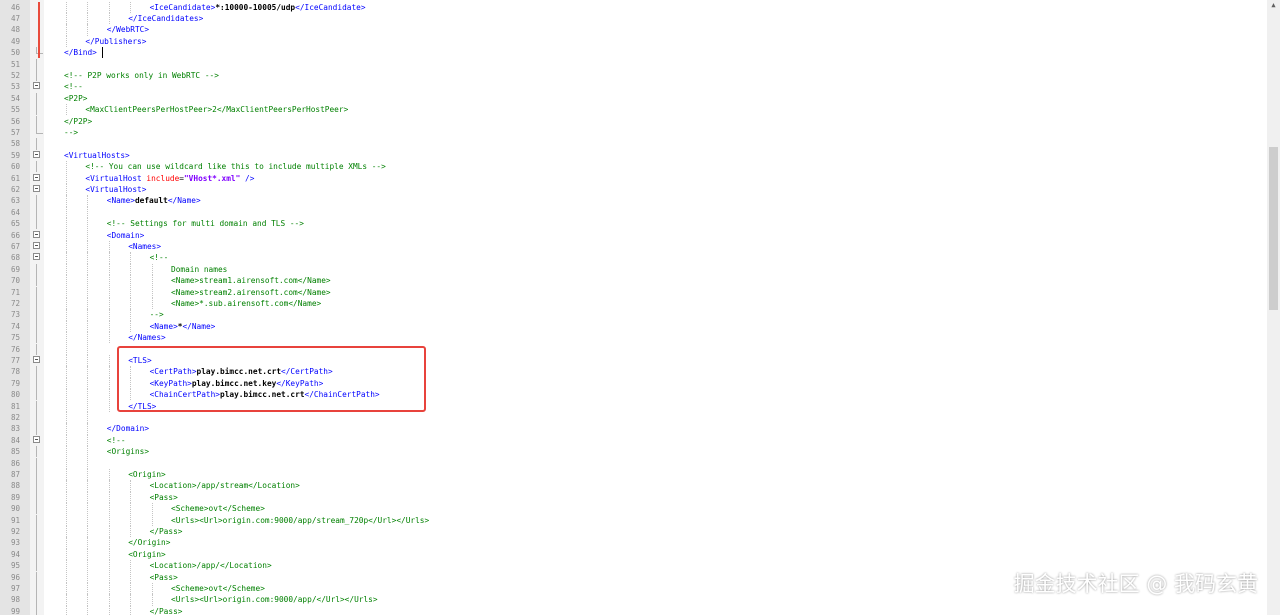 Image resolution: width=1280 pixels, height=615 pixels. Describe the element at coordinates (183, 326) in the screenshot. I see `code-text: <Name>*</Name>` at that location.